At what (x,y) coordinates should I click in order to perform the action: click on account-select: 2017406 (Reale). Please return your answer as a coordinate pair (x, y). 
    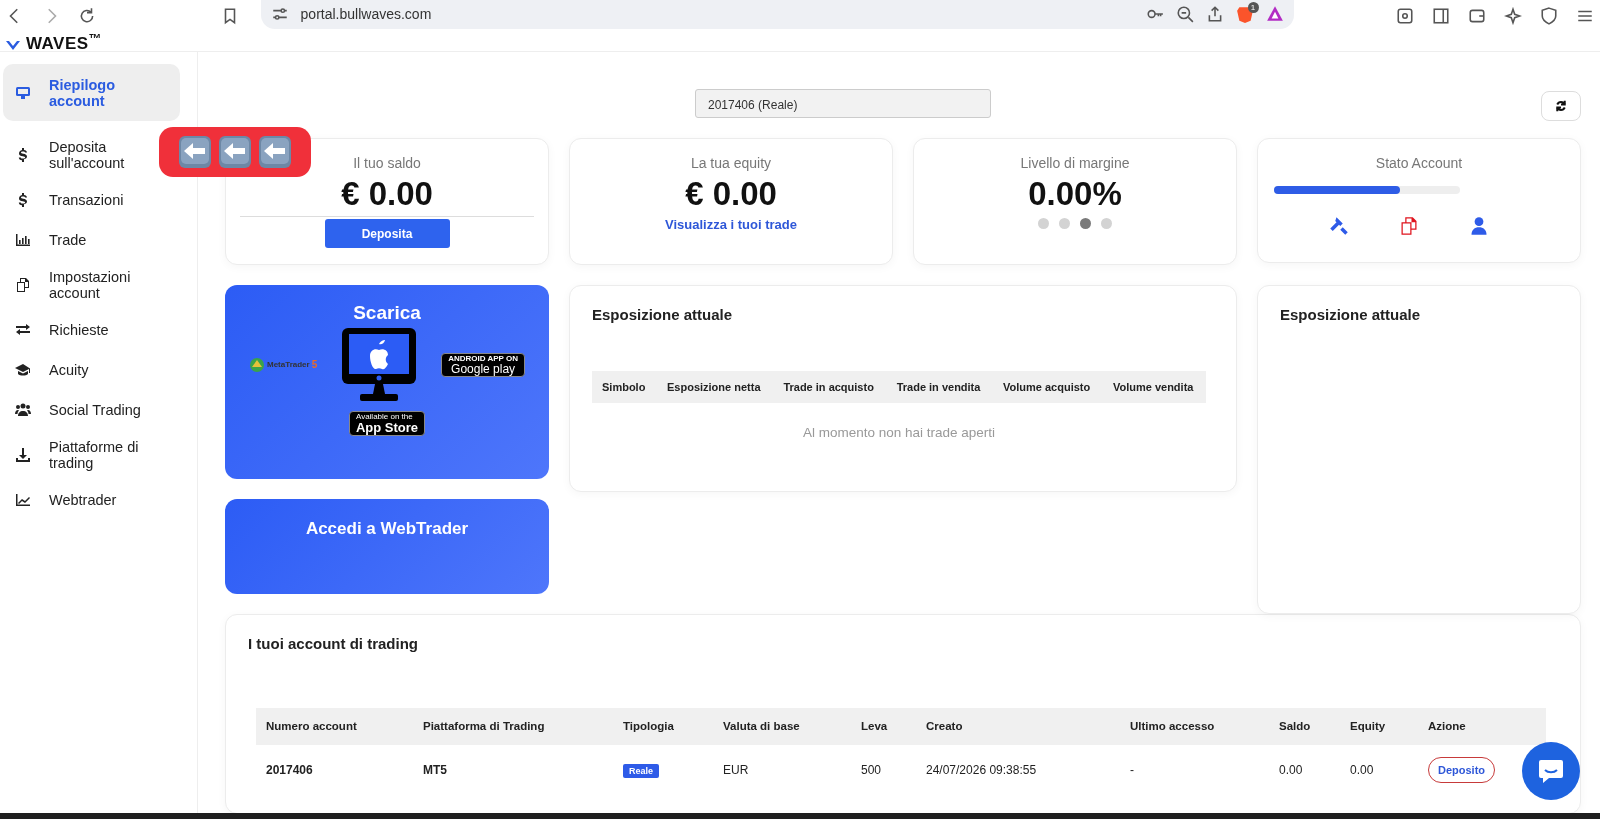
    Looking at the image, I should click on (843, 103).